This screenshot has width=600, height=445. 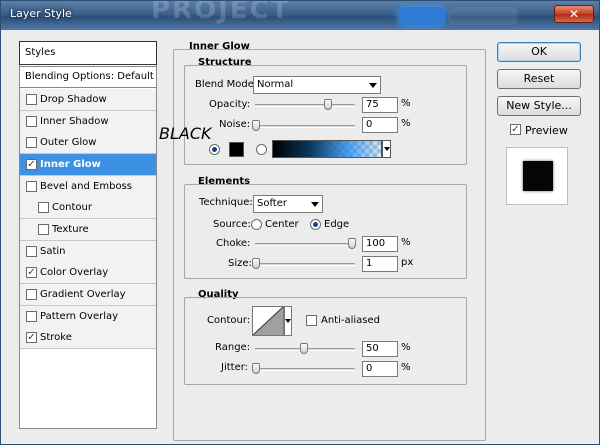 What do you see at coordinates (31, 272) in the screenshot?
I see `color-overlay-checkbox: ✓` at bounding box center [31, 272].